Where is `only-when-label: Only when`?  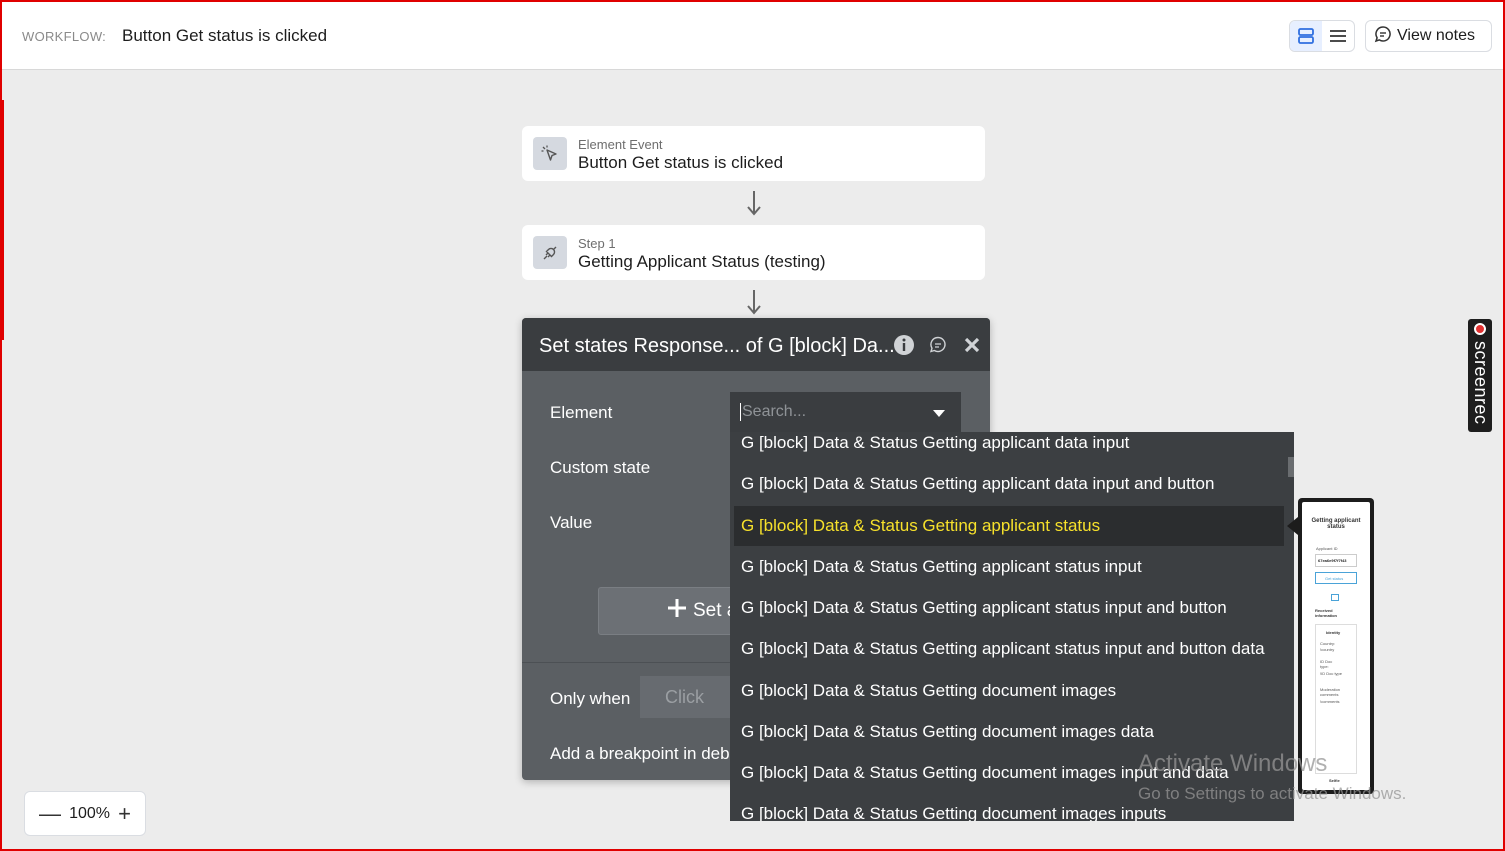
only-when-label: Only when is located at coordinates (590, 698).